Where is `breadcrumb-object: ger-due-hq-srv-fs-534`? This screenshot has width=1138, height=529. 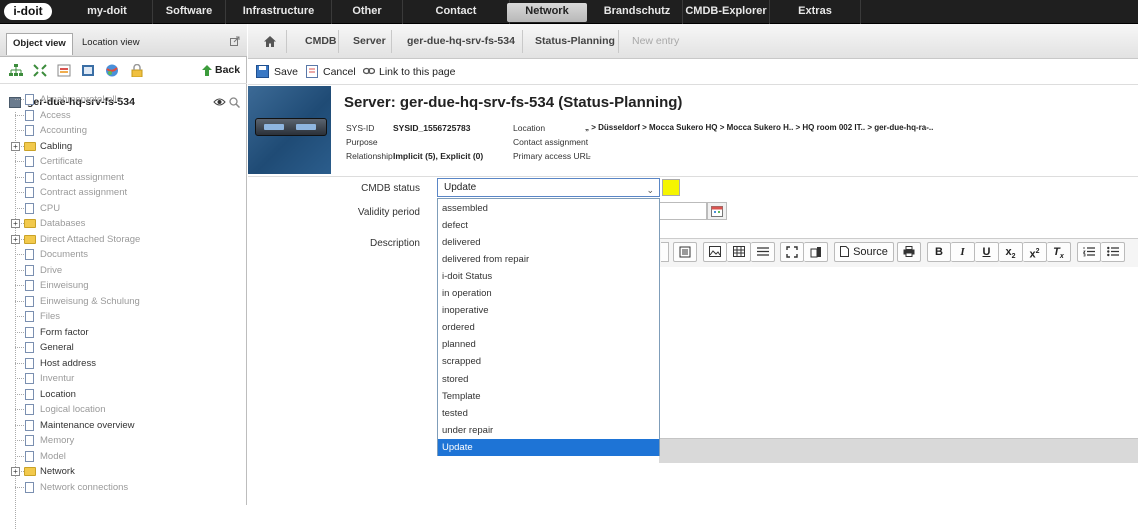 breadcrumb-object: ger-due-hq-srv-fs-534 is located at coordinates (461, 41).